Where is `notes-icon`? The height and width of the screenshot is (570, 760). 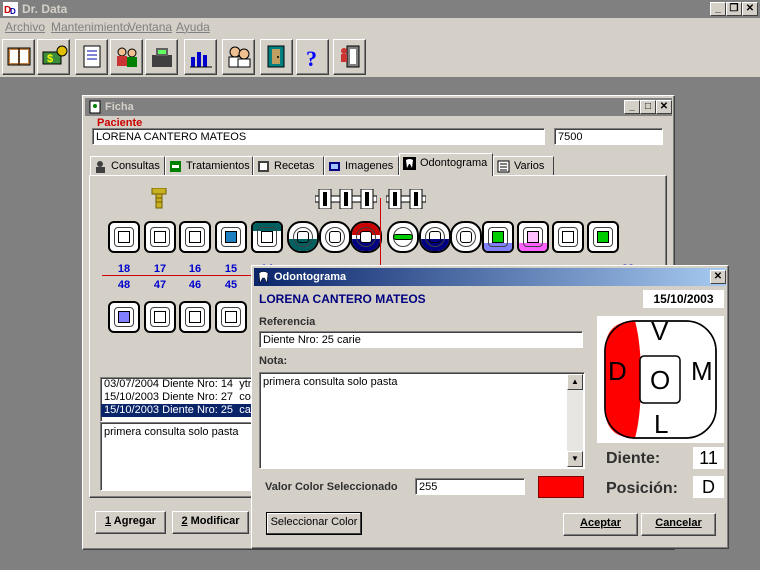 notes-icon is located at coordinates (503, 166).